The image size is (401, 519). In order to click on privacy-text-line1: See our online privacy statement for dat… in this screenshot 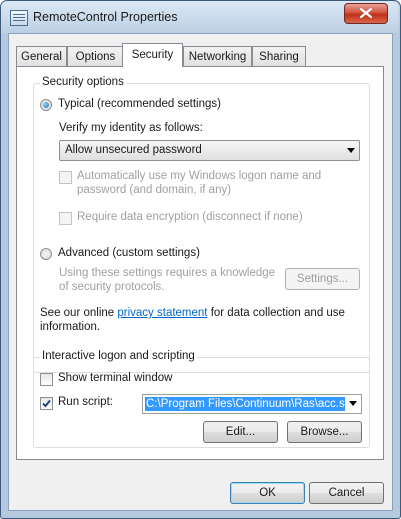, I will do `click(192, 313)`.